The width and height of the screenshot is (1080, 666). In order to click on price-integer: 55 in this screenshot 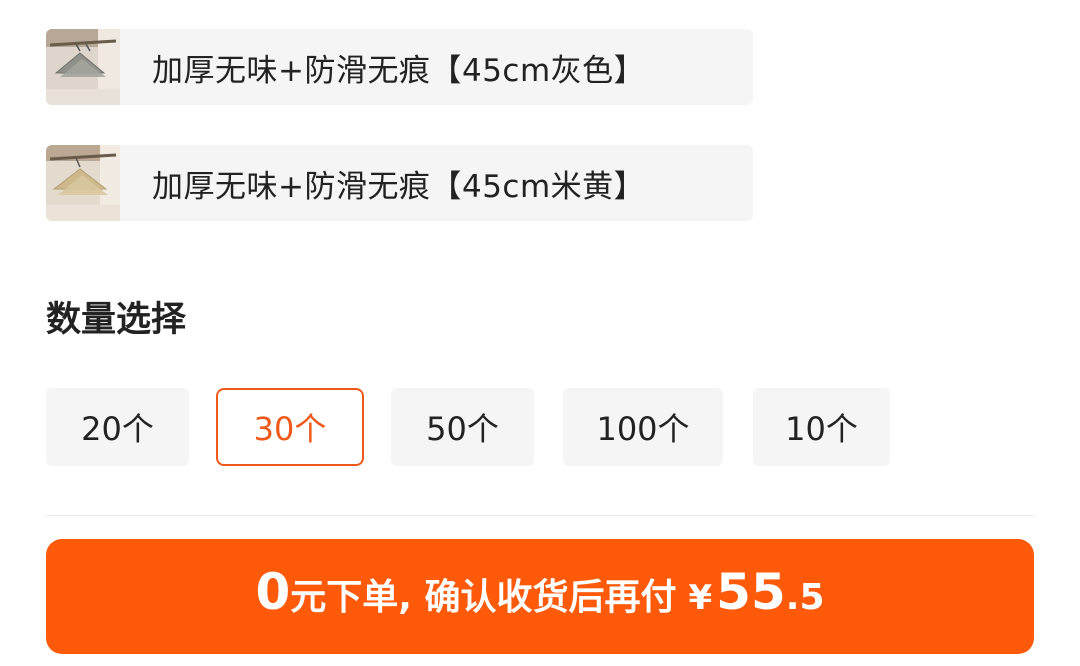, I will do `click(751, 592)`.